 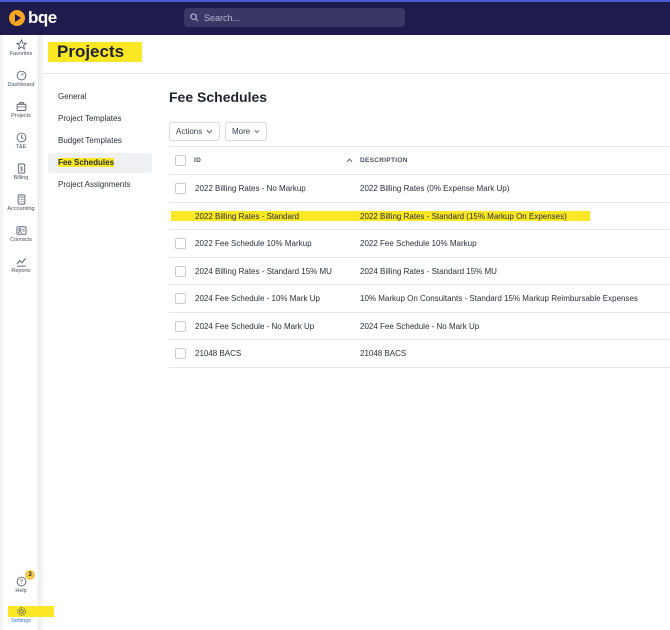 What do you see at coordinates (180, 160) in the screenshot?
I see `select-all-checkbox` at bounding box center [180, 160].